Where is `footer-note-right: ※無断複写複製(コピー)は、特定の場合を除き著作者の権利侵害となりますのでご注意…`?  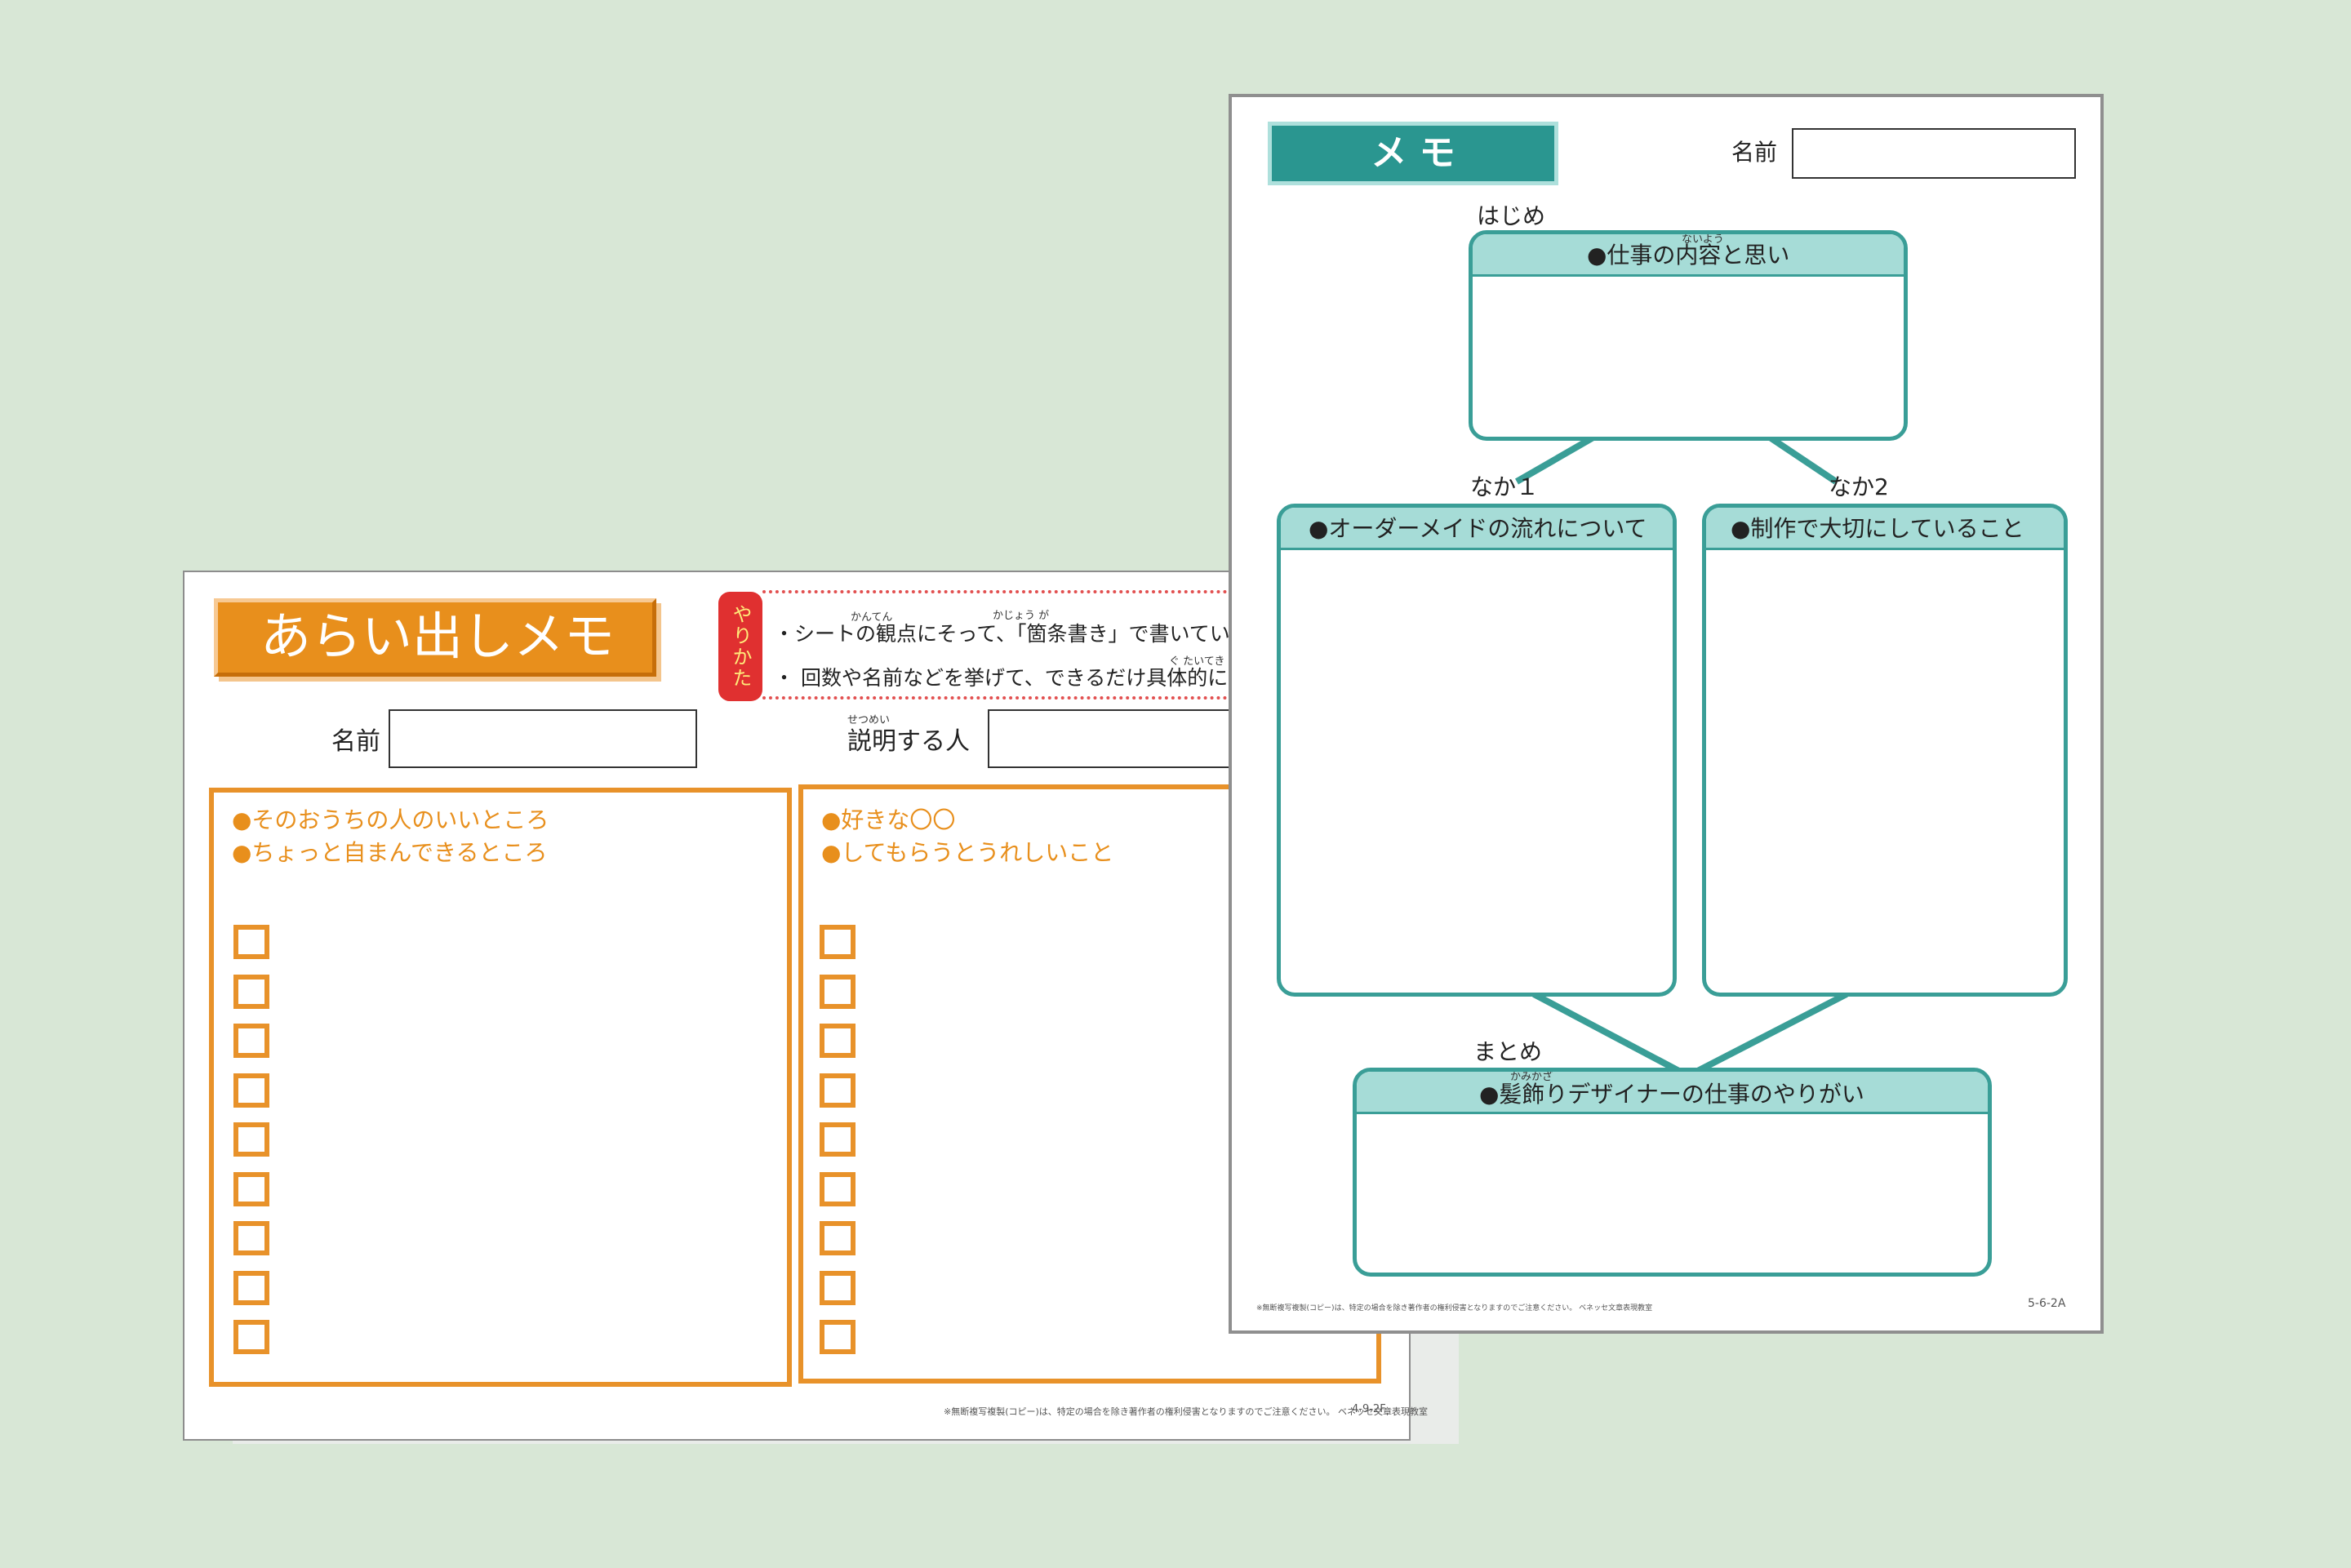
footer-note-right: ※無断複写複製(コピー)は、特定の場合を除き著作者の権利侵害となりますのでご注意… is located at coordinates (1454, 1309).